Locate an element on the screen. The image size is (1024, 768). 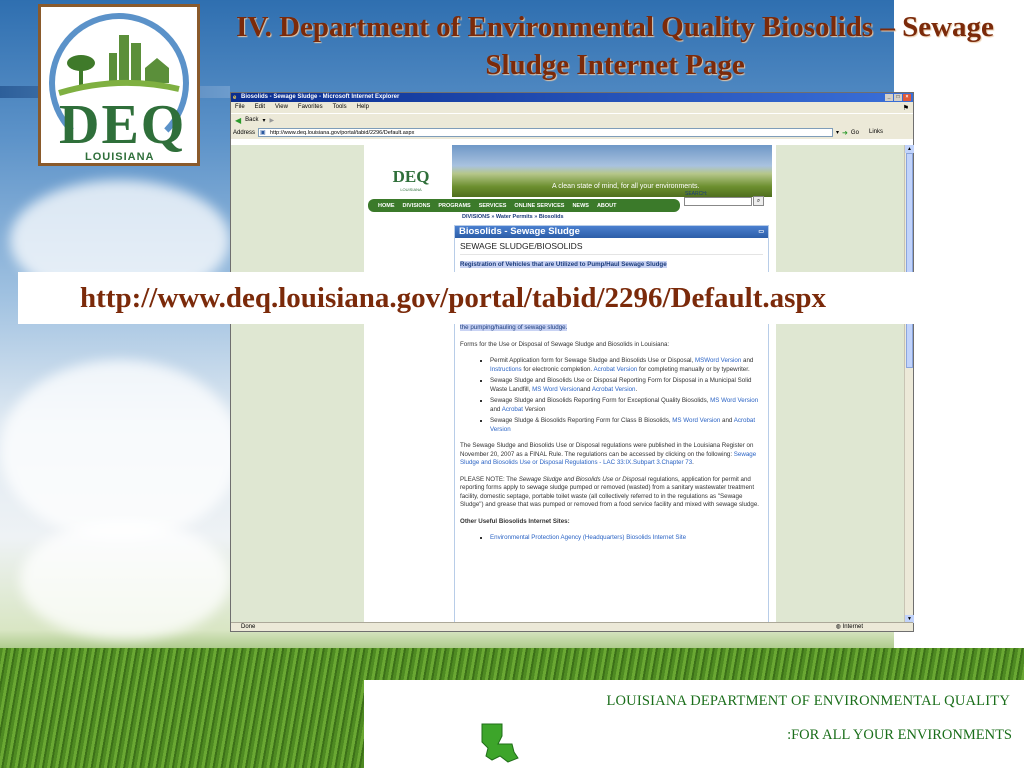
logo-subtext: LOUISIANA is located at coordinates (120, 157).